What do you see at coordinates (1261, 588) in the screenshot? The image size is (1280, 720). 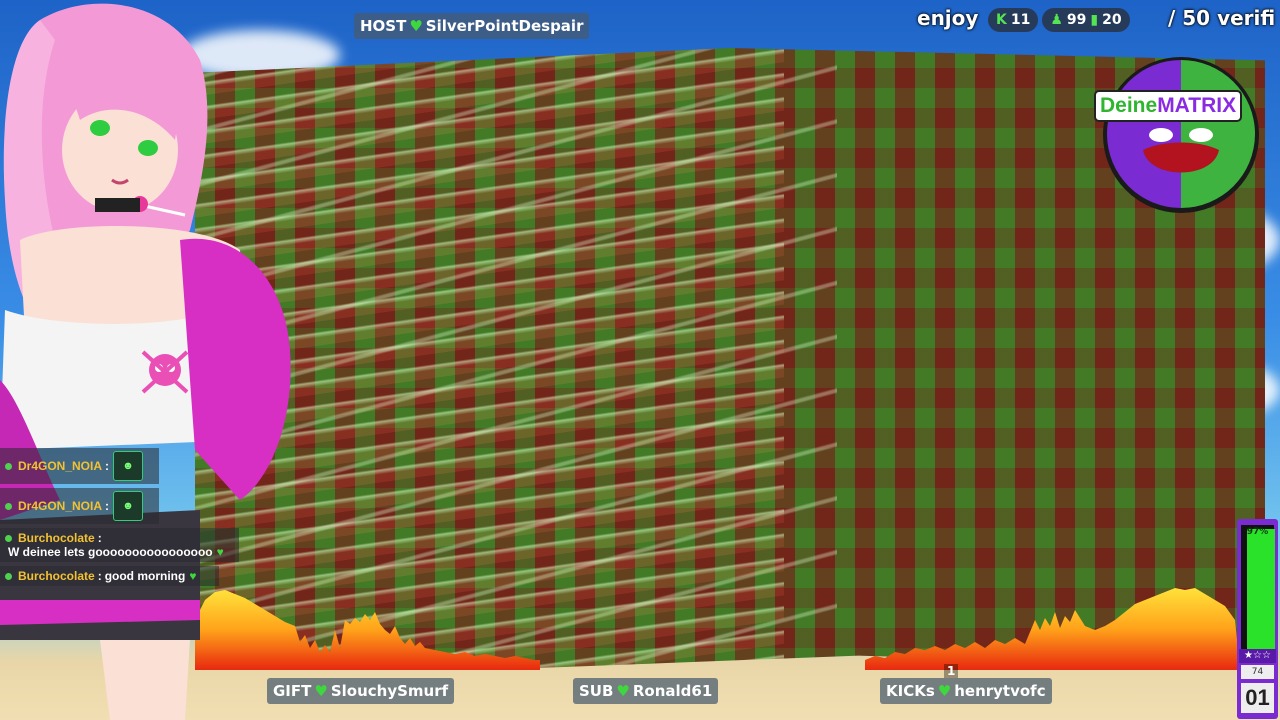 I see `meter-fill` at bounding box center [1261, 588].